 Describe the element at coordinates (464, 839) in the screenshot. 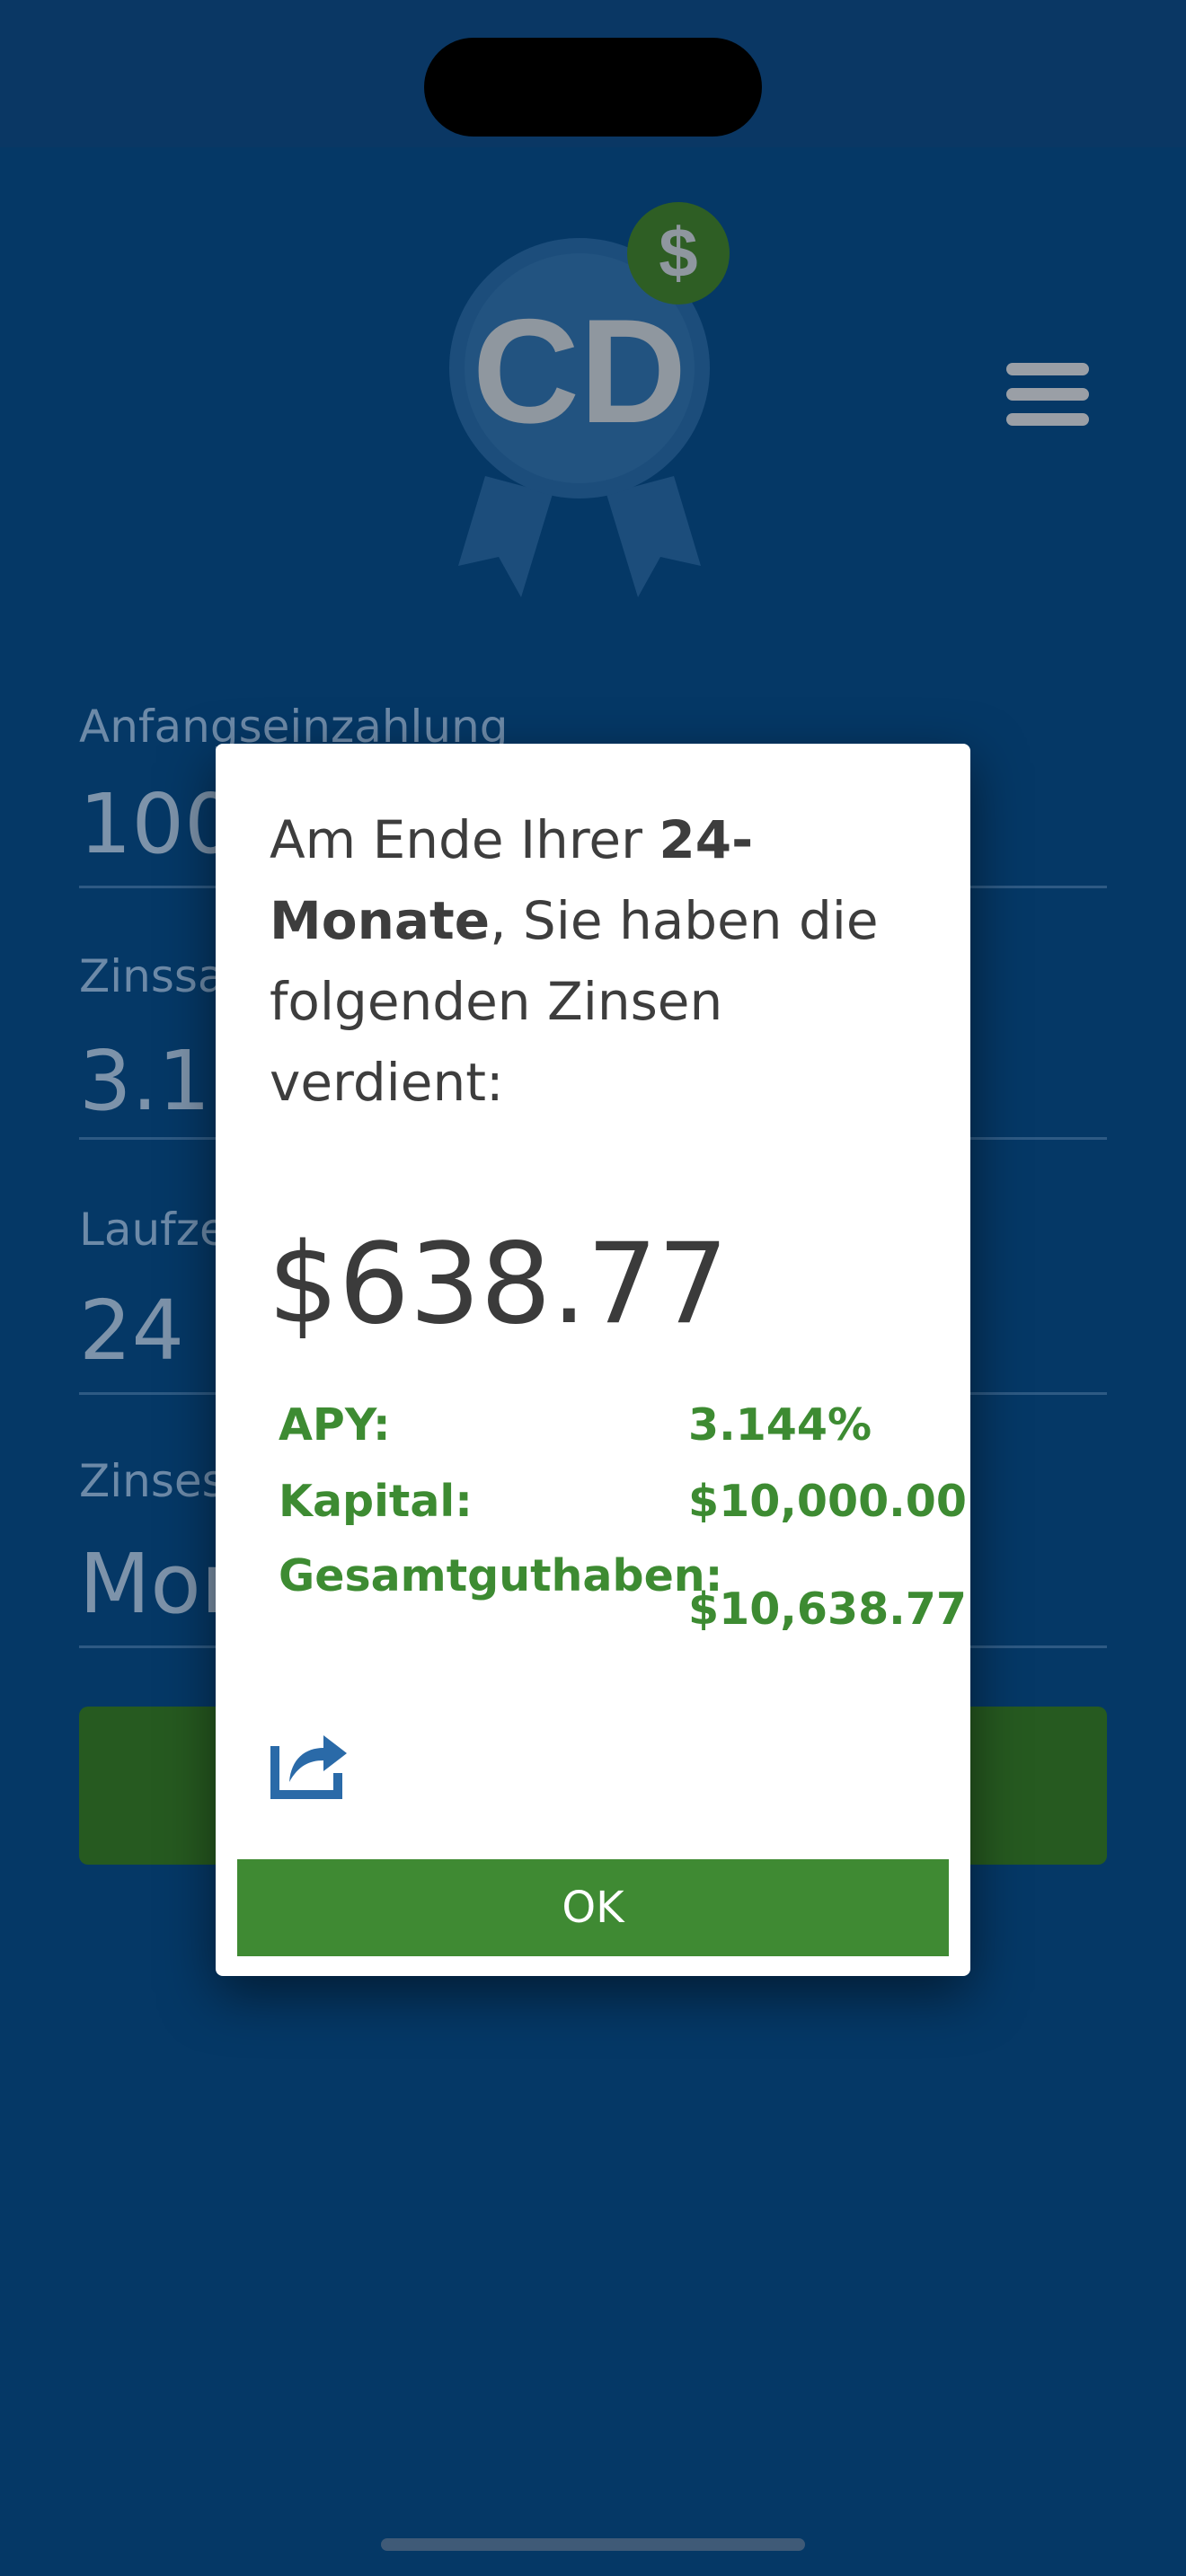

I see `message-pre: Am Ende Ihrer` at that location.